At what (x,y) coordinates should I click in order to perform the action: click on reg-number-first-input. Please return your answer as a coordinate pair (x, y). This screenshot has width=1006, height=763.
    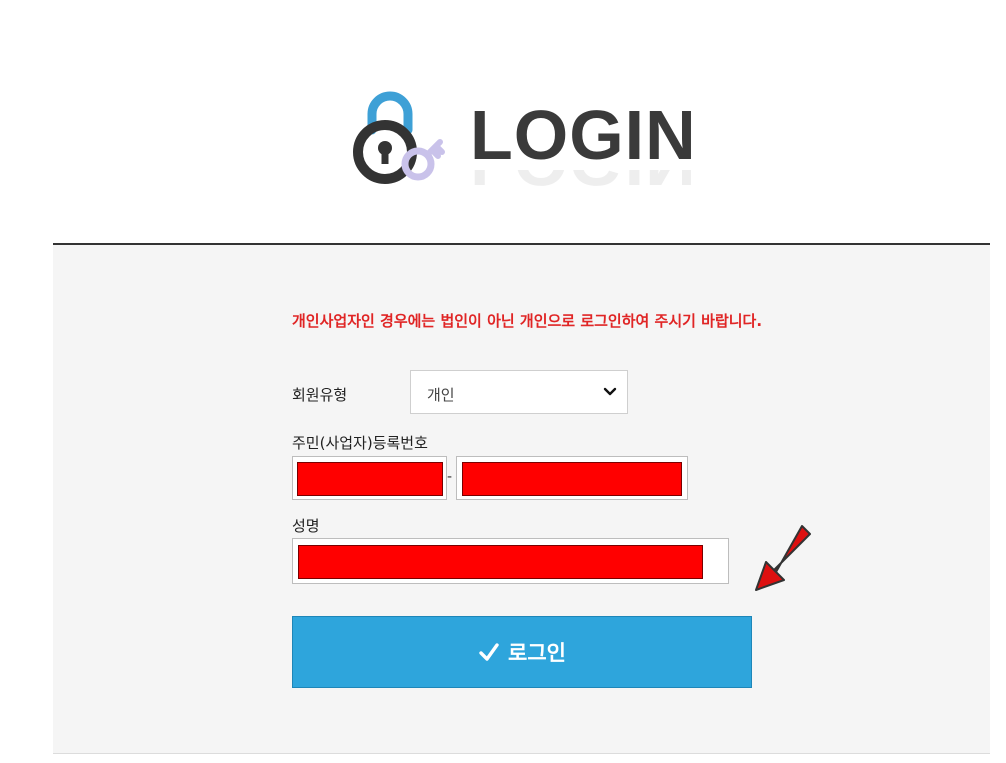
    Looking at the image, I should click on (369, 478).